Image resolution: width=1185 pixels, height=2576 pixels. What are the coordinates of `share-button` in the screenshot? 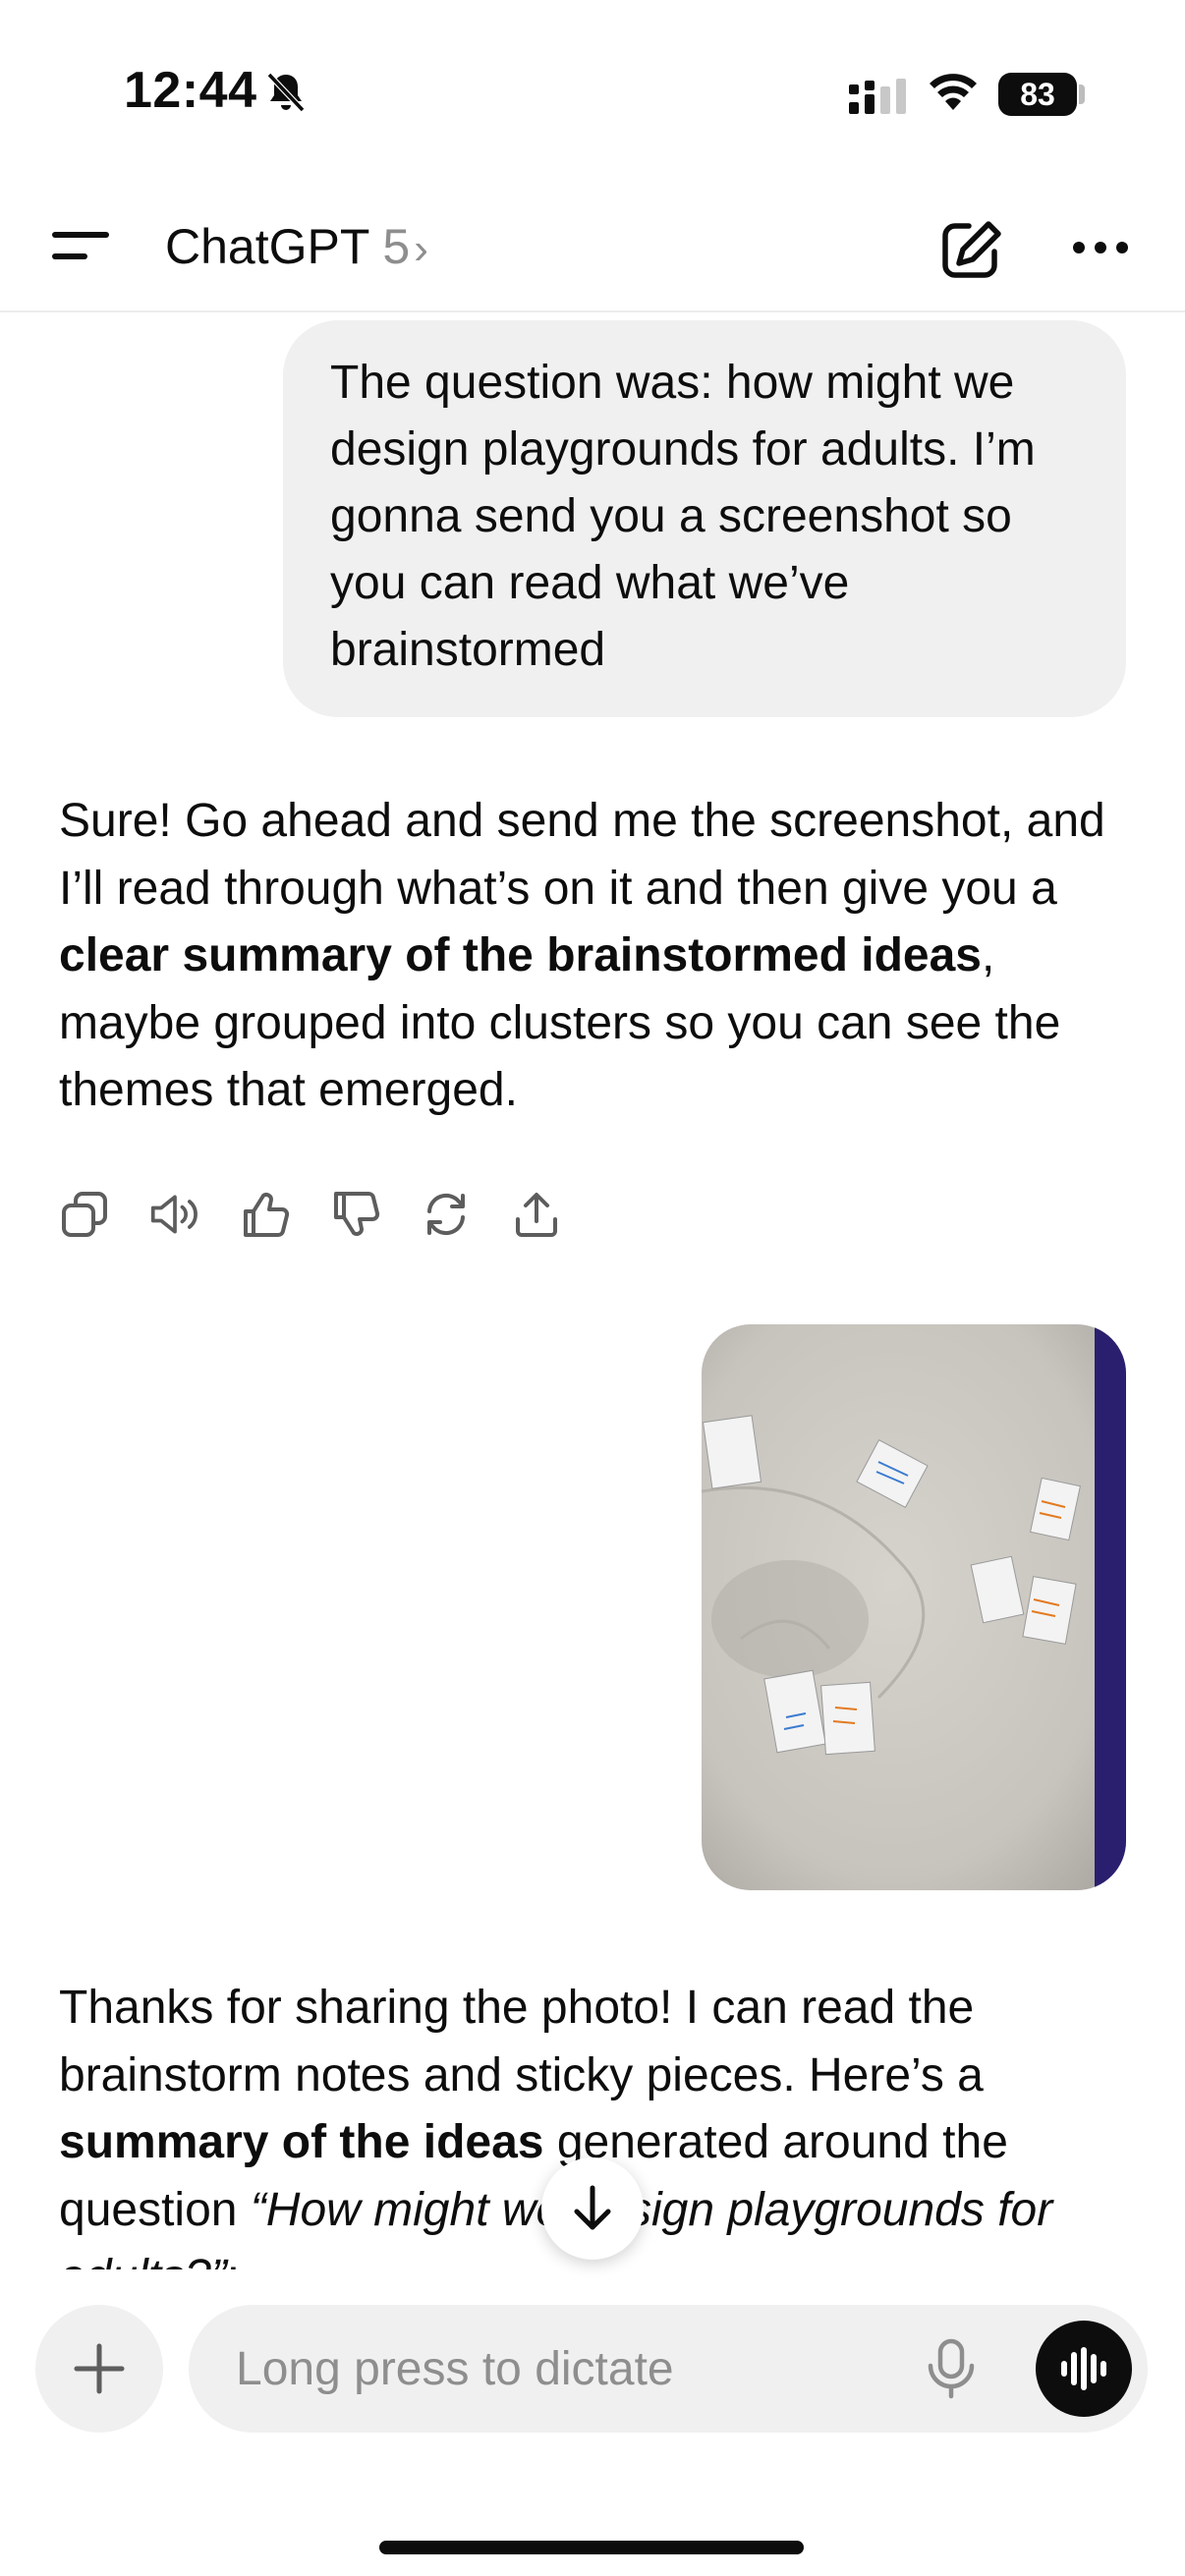 It's located at (536, 1214).